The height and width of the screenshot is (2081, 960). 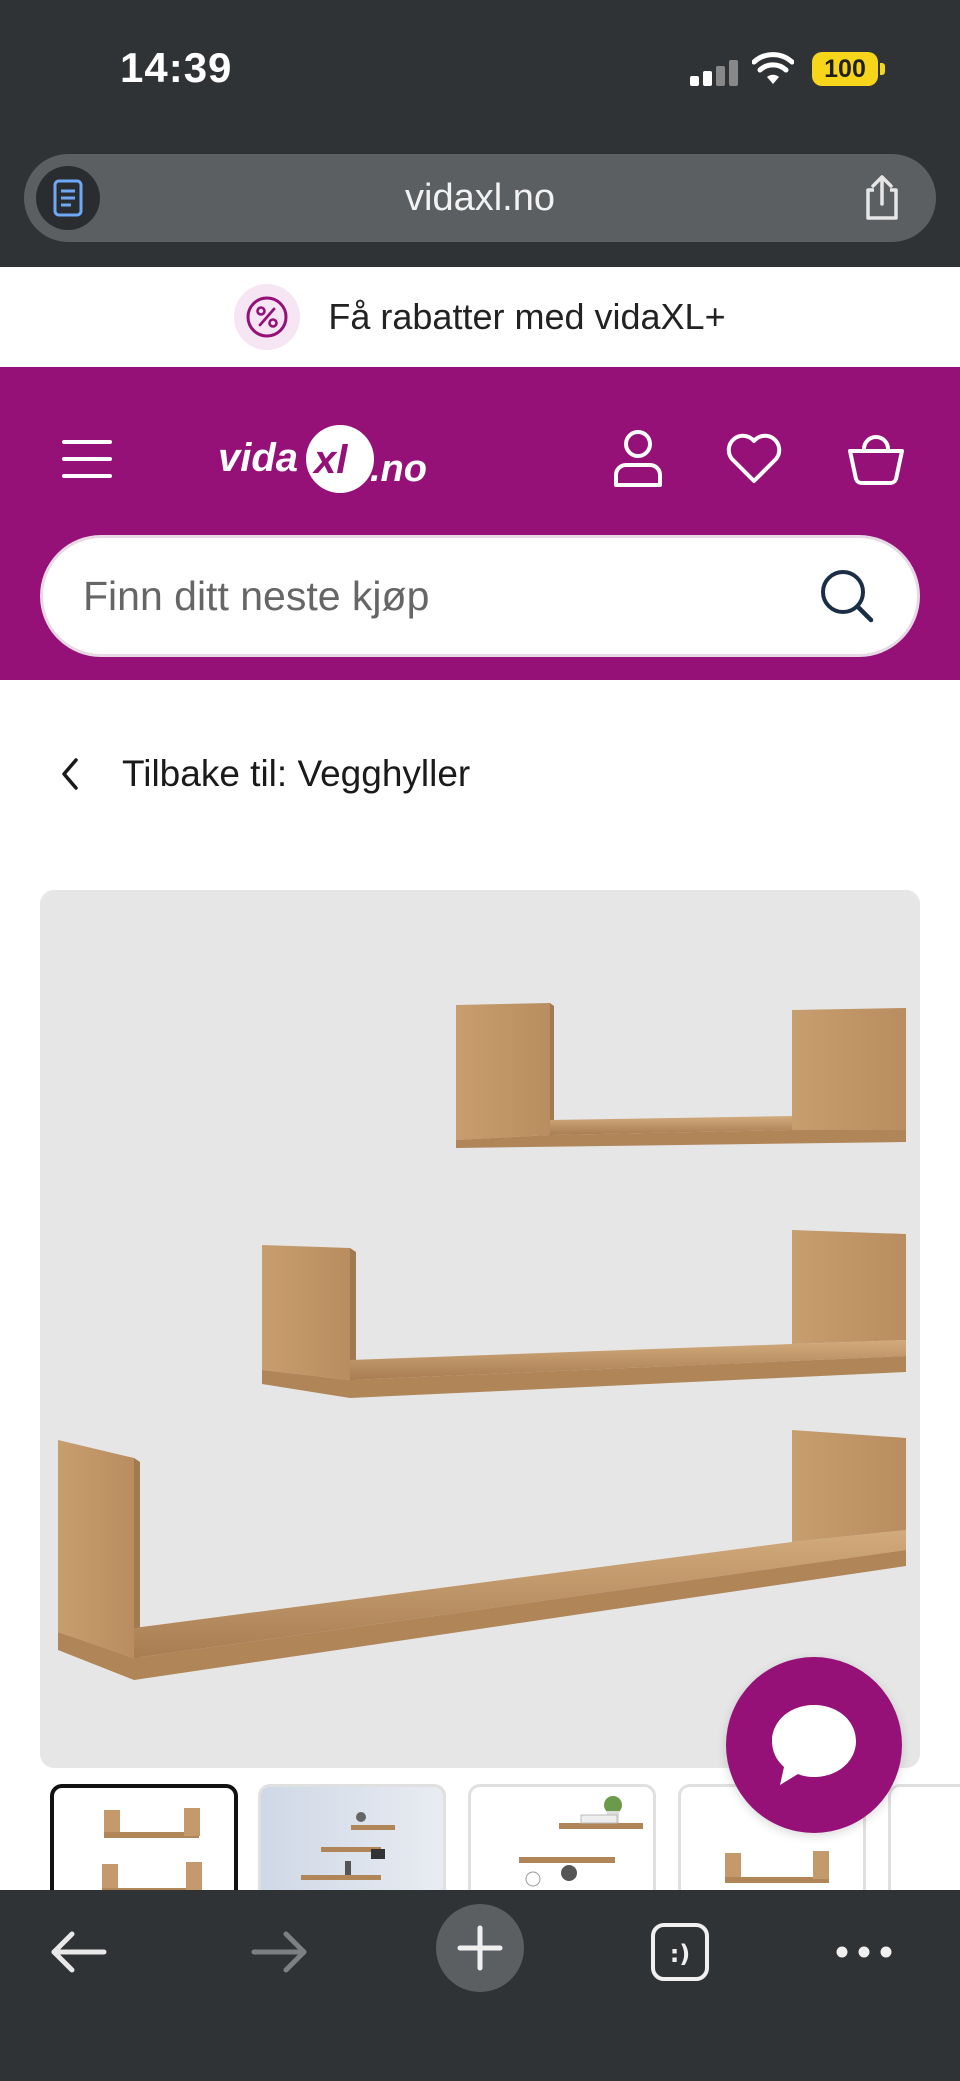 I want to click on user-icon, so click(x=638, y=458).